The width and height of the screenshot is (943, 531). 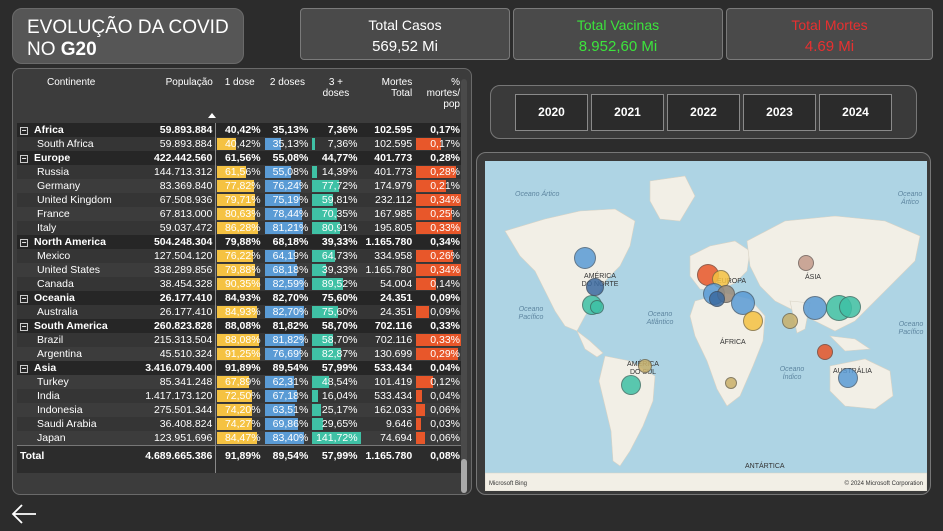 I want to click on row-dose1: 88,08%, so click(x=239, y=326).